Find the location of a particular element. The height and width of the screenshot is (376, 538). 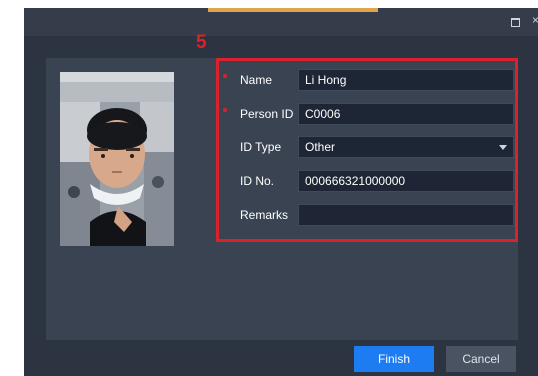

id-type-selected-value: Other is located at coordinates (320, 147).